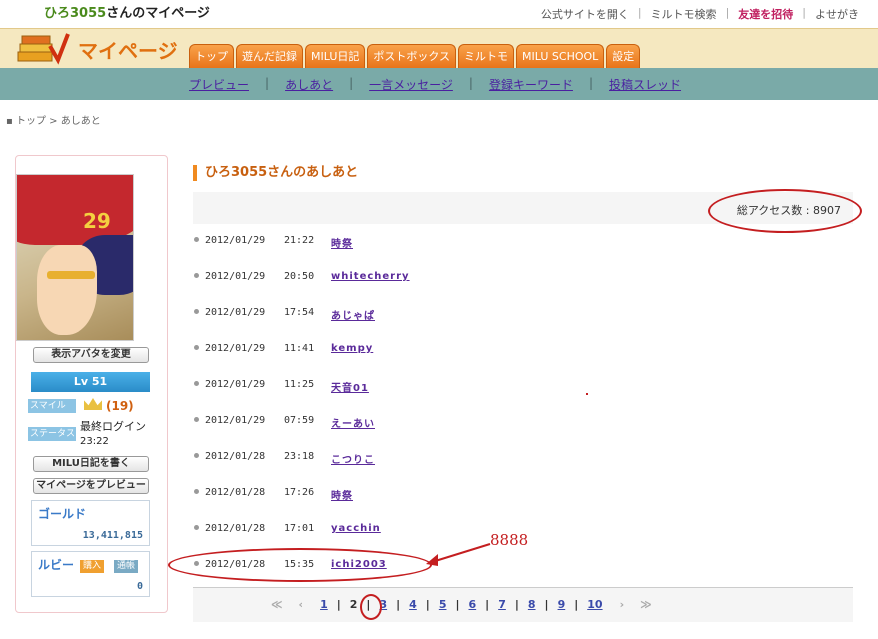 This screenshot has width=878, height=639. Describe the element at coordinates (473, 604) in the screenshot. I see `page-link-6: 6` at that location.